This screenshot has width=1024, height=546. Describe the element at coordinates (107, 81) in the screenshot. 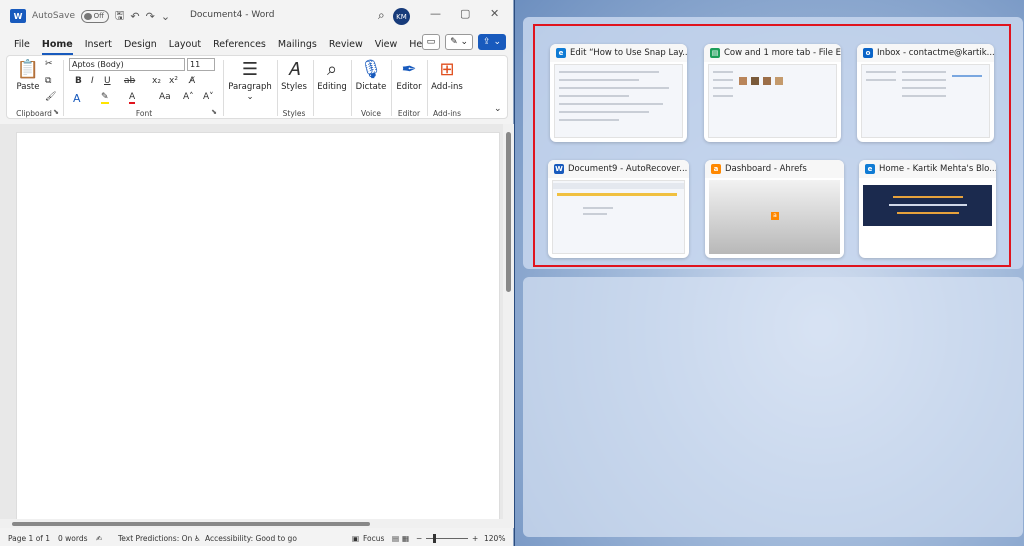

I see `underline-icon: U` at that location.